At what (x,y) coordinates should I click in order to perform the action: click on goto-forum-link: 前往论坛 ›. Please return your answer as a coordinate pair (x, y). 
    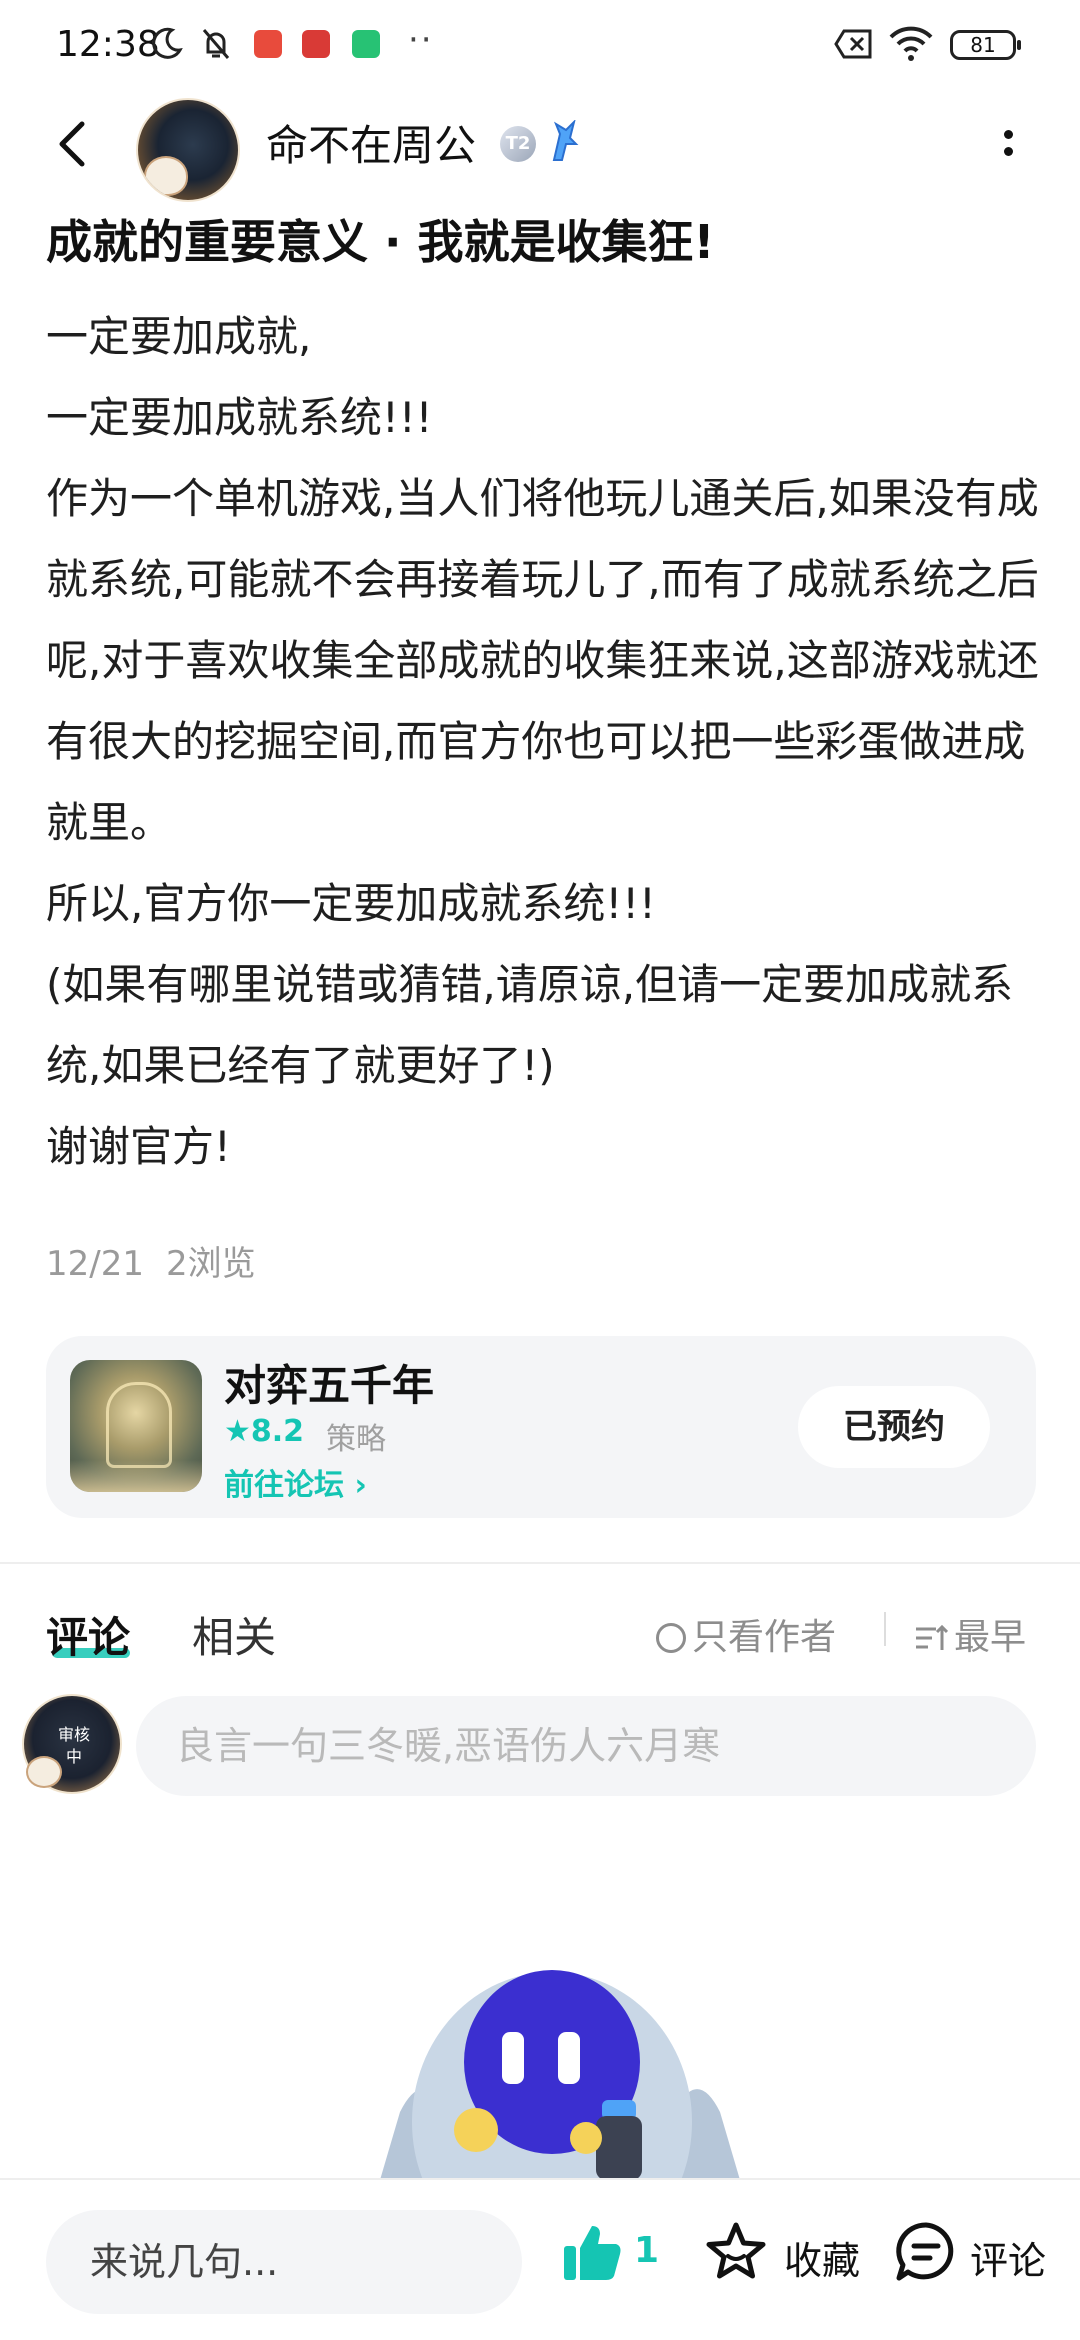
    Looking at the image, I should click on (295, 1482).